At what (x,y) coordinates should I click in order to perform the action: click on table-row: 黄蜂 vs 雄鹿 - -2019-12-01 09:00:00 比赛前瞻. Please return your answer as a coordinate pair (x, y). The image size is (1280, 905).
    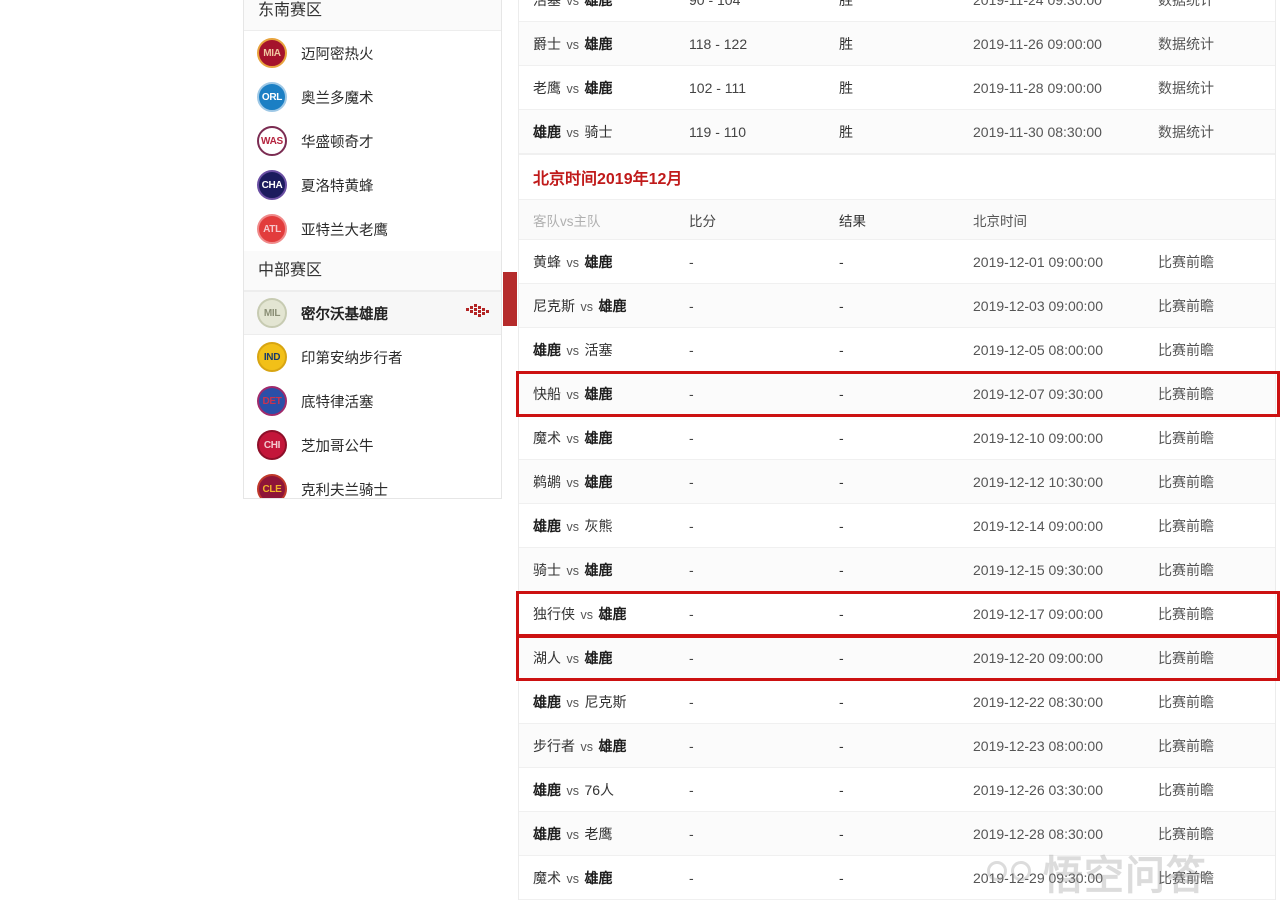
    Looking at the image, I should click on (897, 262).